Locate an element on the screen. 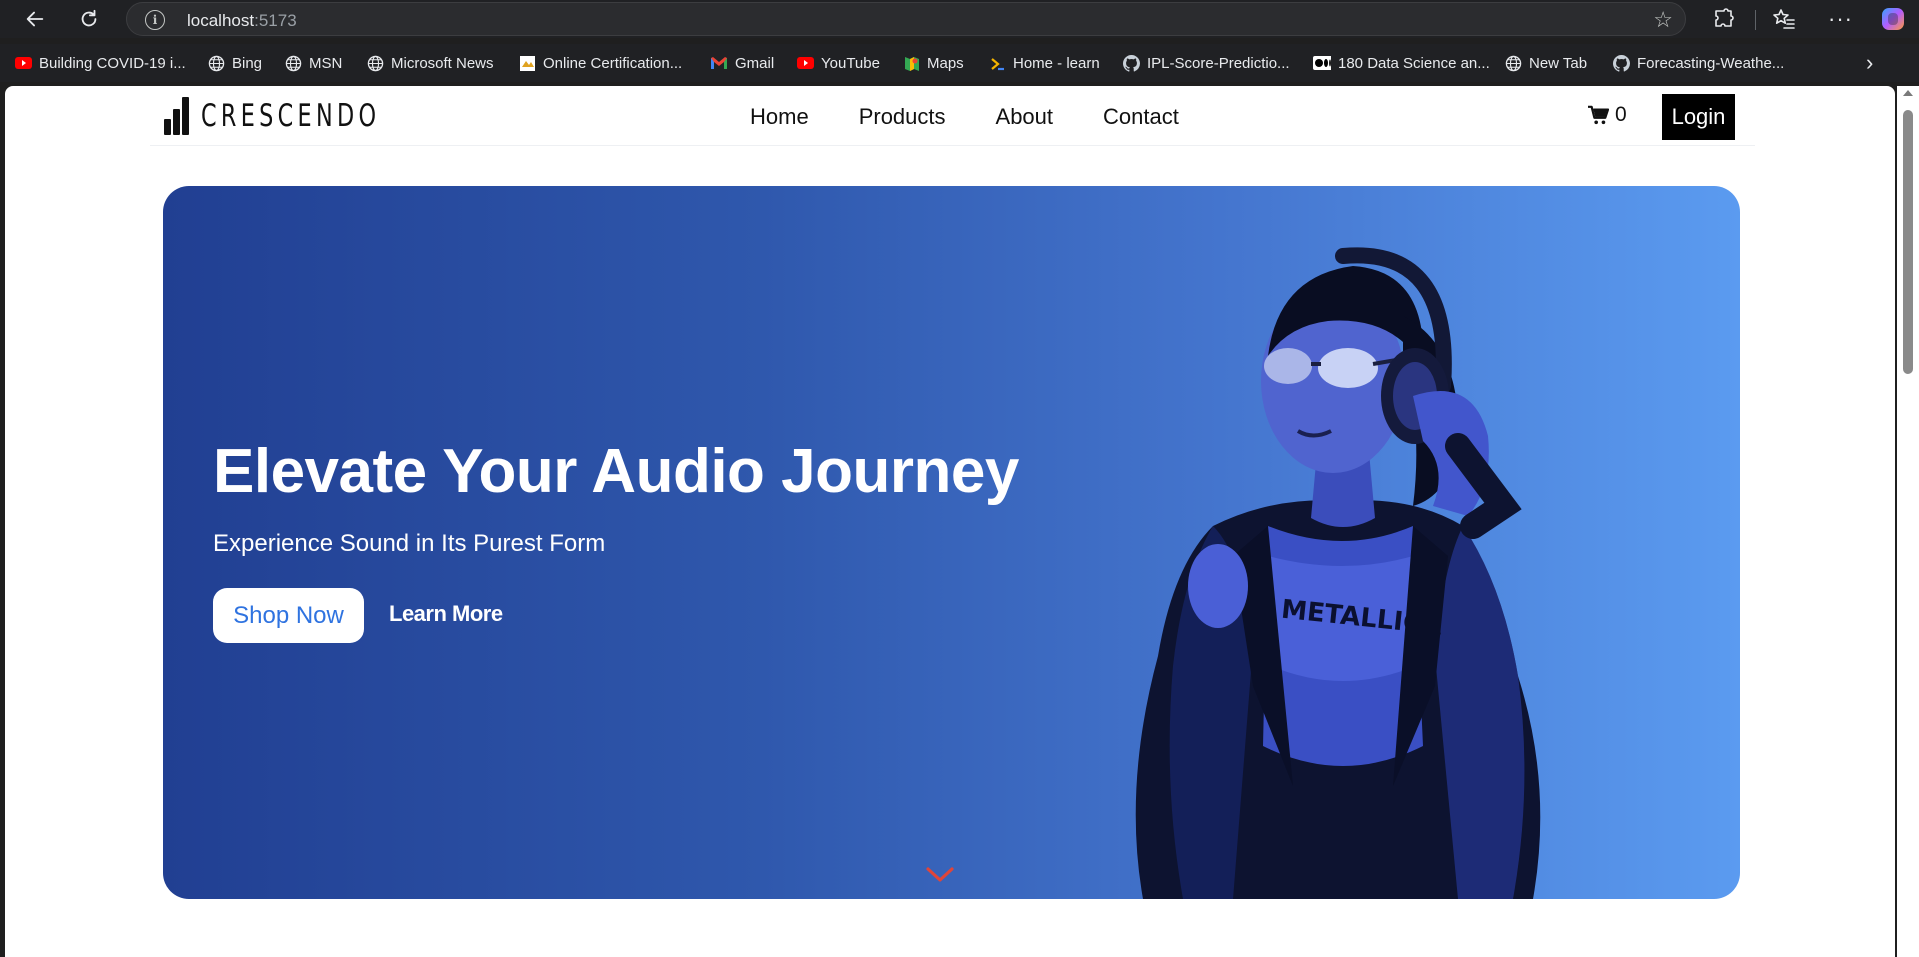 This screenshot has height=957, width=1919. url-host: localhost is located at coordinates (221, 20).